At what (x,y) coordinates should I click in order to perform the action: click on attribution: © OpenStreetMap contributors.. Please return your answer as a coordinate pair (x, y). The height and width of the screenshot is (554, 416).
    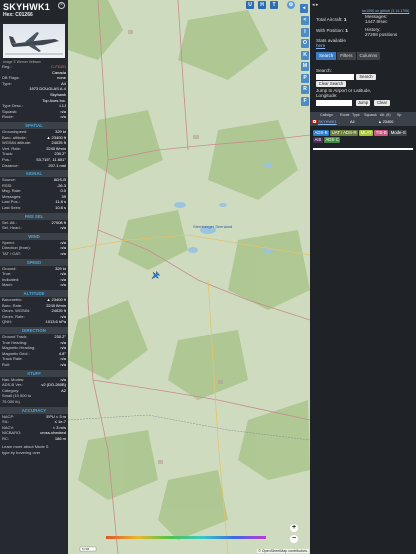
    Looking at the image, I should click on (283, 551).